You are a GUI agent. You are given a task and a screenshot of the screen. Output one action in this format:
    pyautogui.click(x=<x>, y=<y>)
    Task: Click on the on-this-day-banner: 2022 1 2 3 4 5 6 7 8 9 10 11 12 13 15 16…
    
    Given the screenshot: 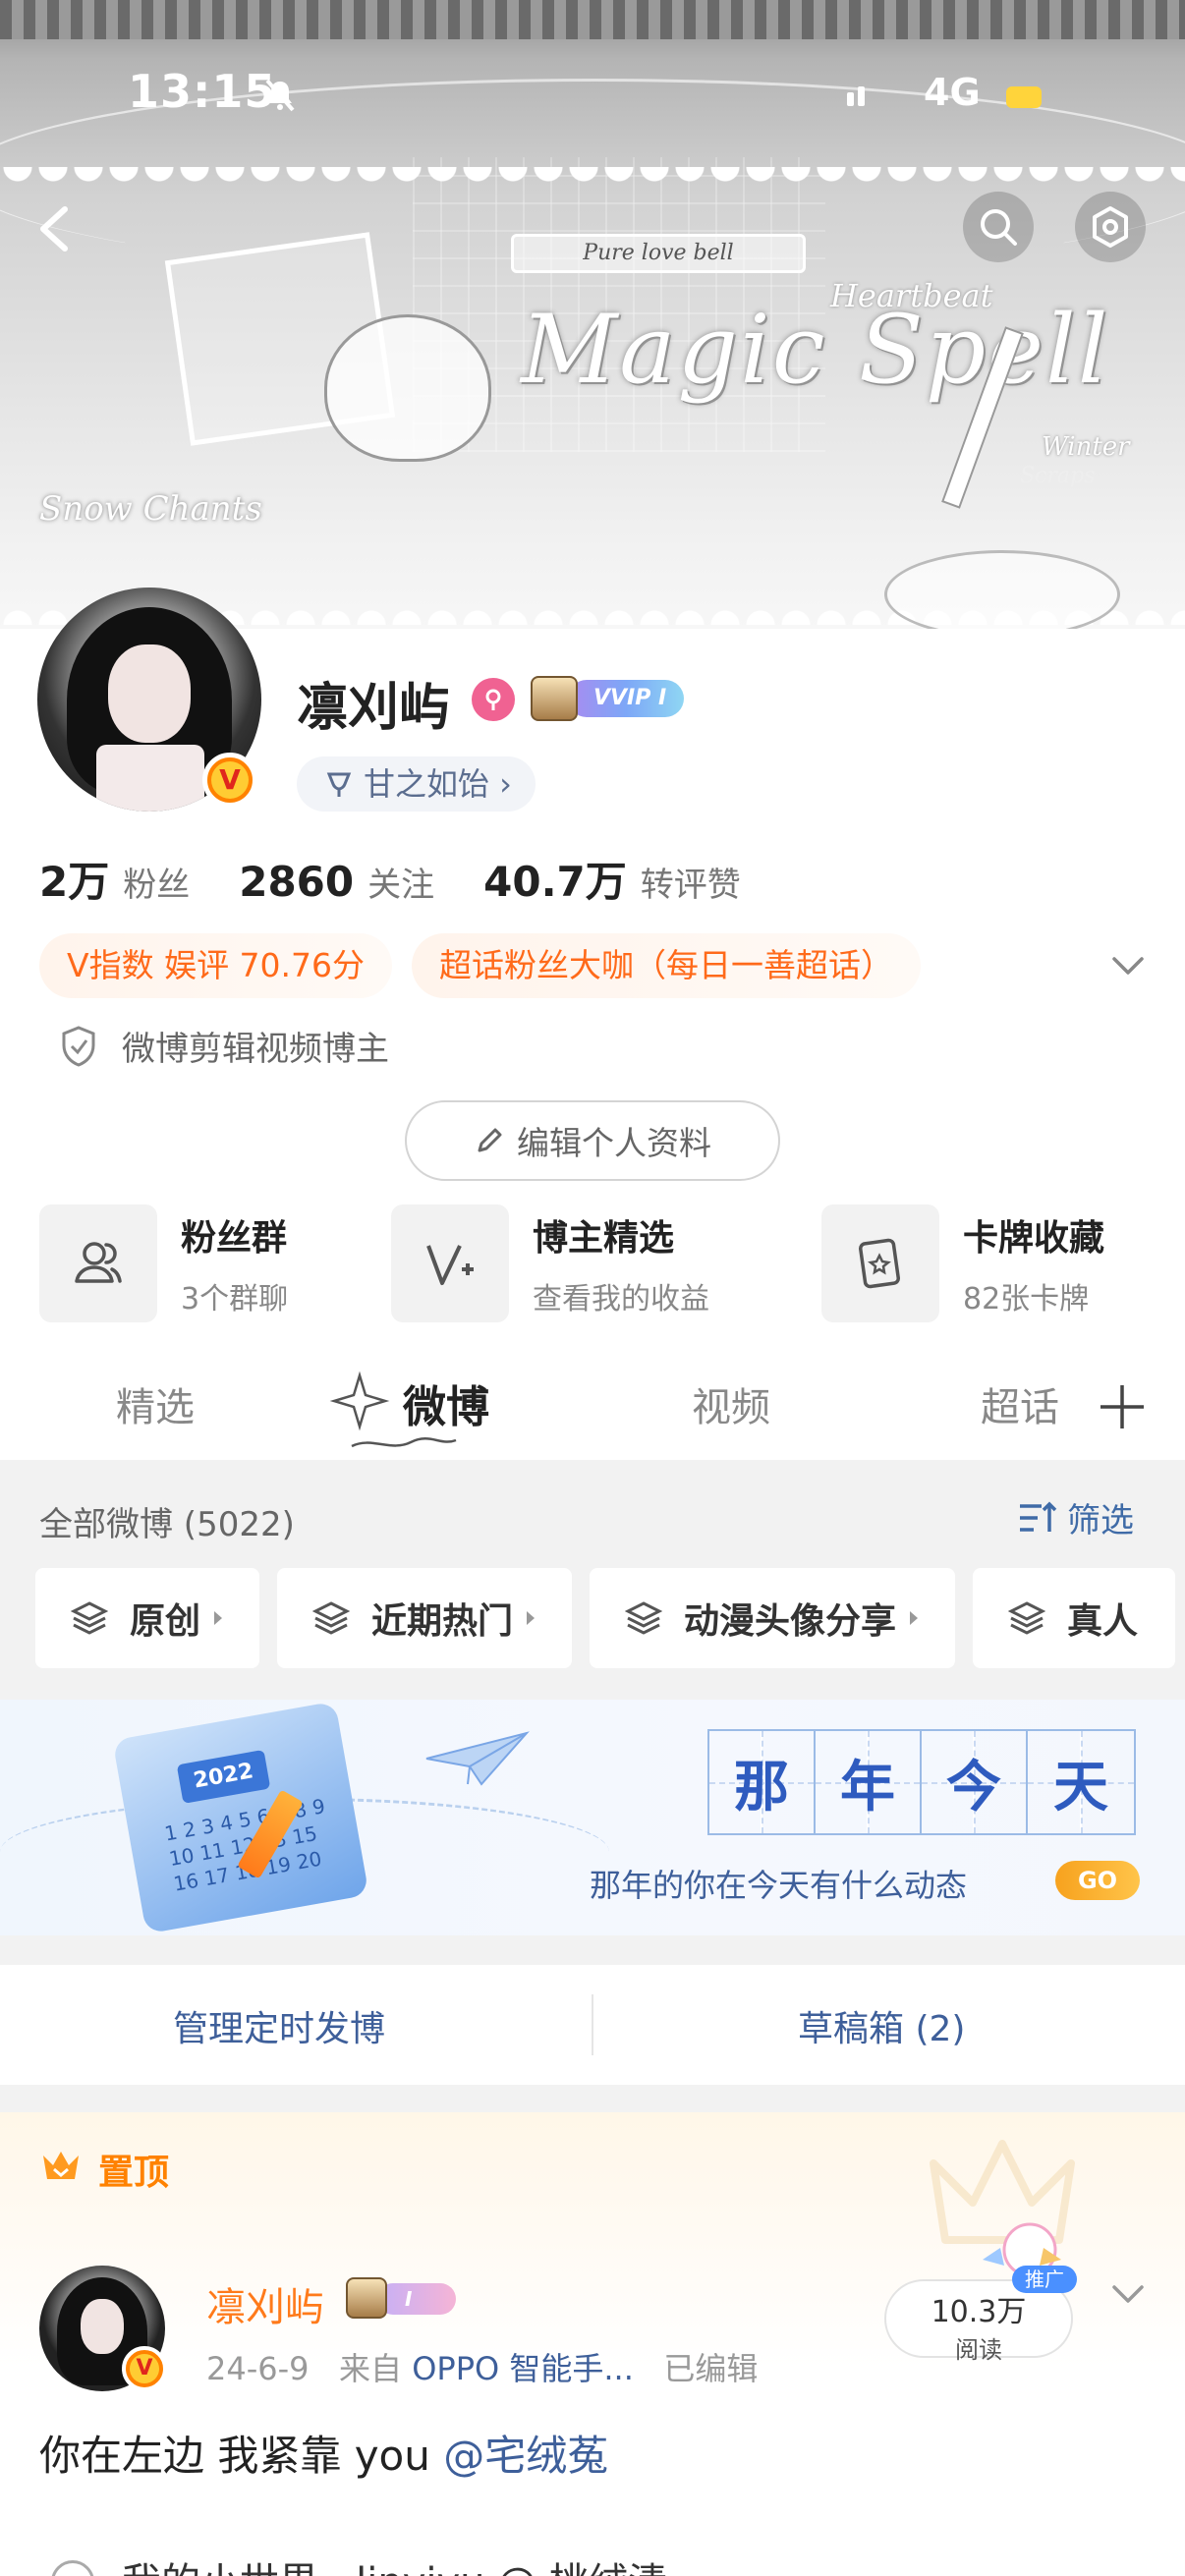 What is the action you would take?
    pyautogui.click(x=592, y=1817)
    